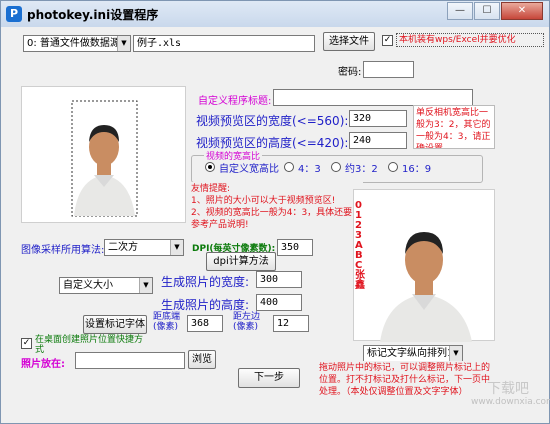  Describe the element at coordinates (63, 250) in the screenshot. I see `sampling-label: 图像采样所用算法:` at that location.